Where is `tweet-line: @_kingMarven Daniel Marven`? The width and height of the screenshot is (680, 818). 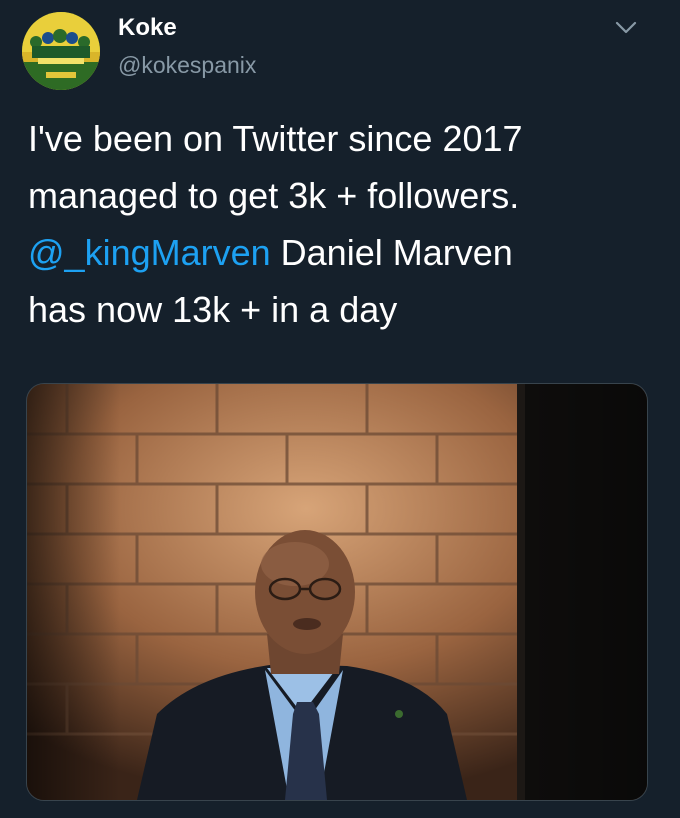
tweet-line: @_kingMarven Daniel Marven is located at coordinates (343, 252).